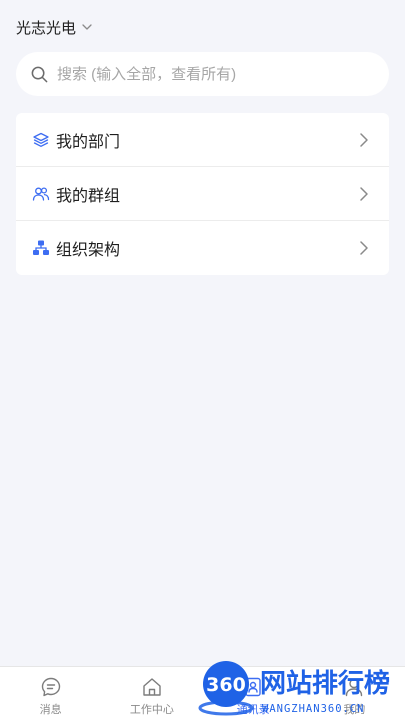 The width and height of the screenshot is (405, 720). Describe the element at coordinates (50, 687) in the screenshot. I see `message-icon` at that location.